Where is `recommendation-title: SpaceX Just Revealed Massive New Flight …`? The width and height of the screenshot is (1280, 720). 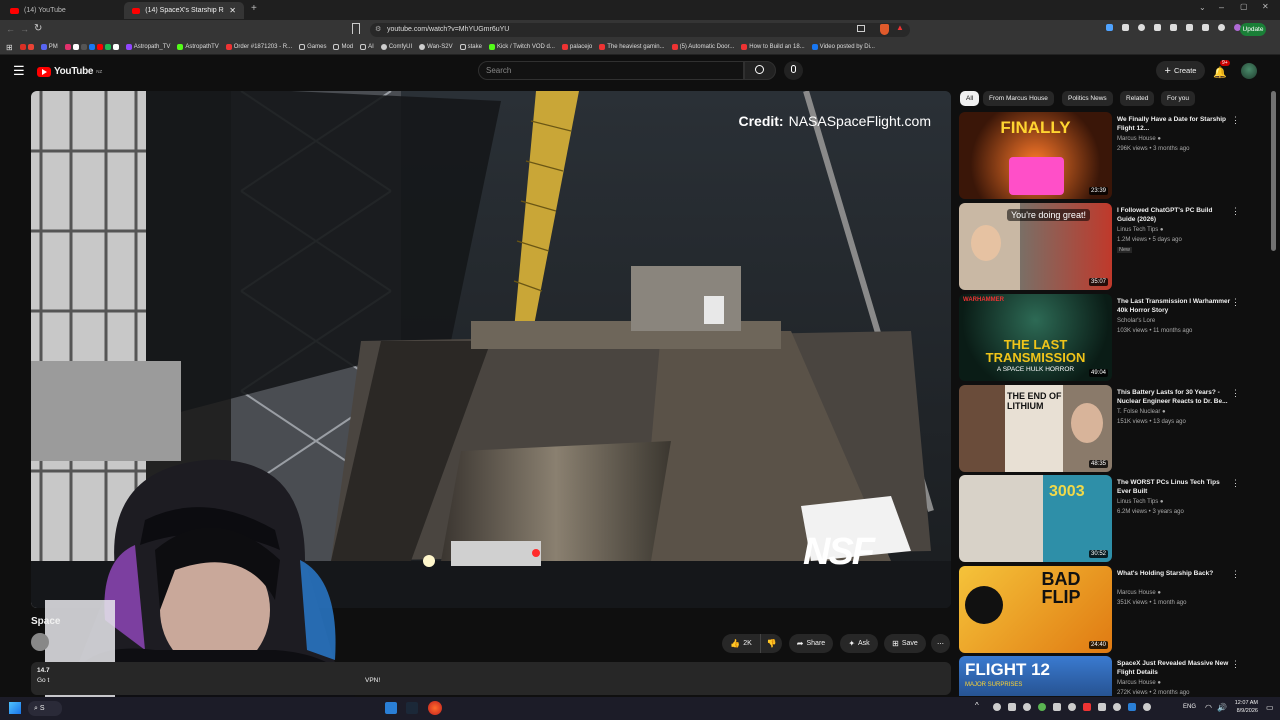
recommendation-title: SpaceX Just Revealed Massive New Flight … is located at coordinates (1174, 668).